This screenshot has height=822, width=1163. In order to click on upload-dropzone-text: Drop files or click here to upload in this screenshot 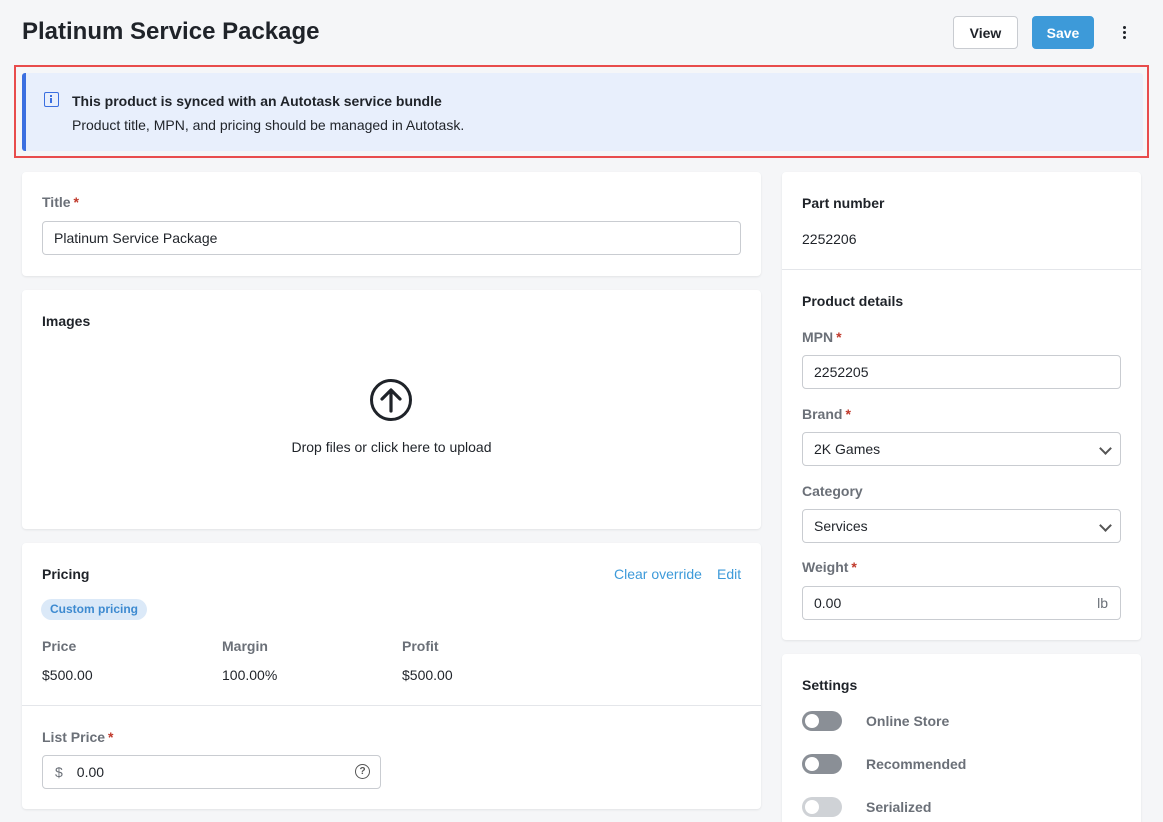, I will do `click(391, 447)`.